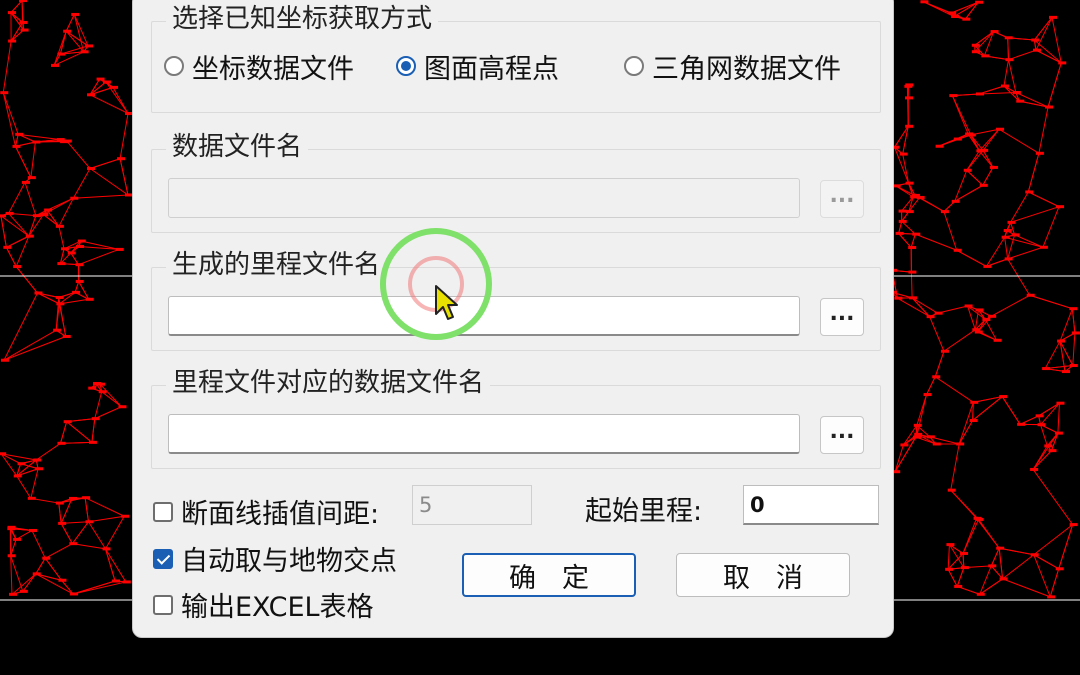 Image resolution: width=1080 pixels, height=675 pixels. I want to click on mouse-pointer-icon, so click(446, 302).